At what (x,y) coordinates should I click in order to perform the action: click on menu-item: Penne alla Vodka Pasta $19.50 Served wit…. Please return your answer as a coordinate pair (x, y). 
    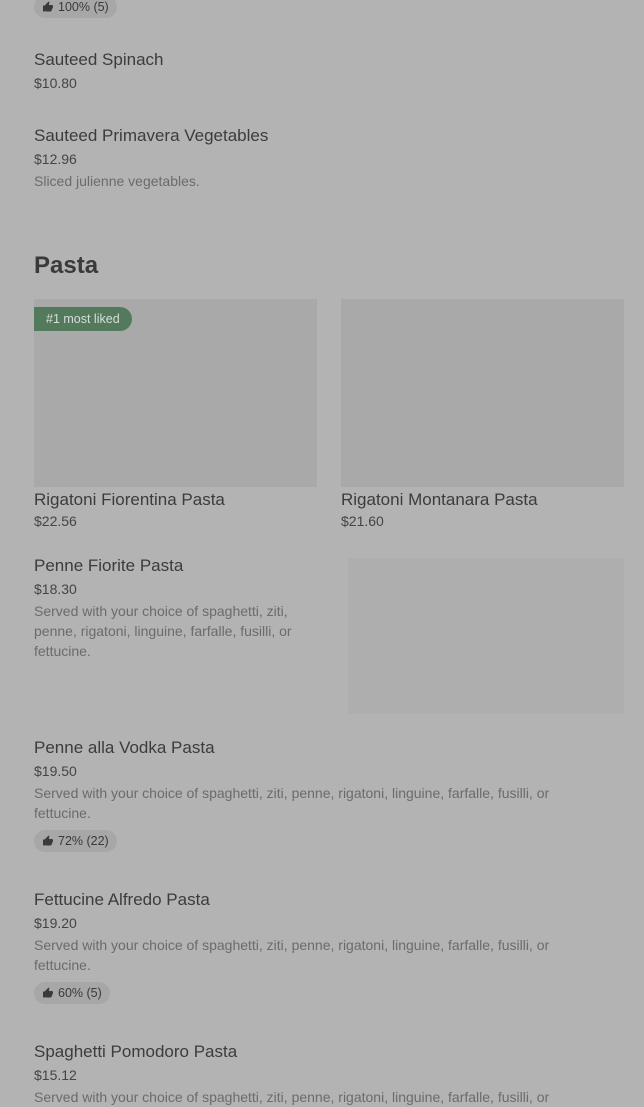
    Looking at the image, I should click on (314, 795).